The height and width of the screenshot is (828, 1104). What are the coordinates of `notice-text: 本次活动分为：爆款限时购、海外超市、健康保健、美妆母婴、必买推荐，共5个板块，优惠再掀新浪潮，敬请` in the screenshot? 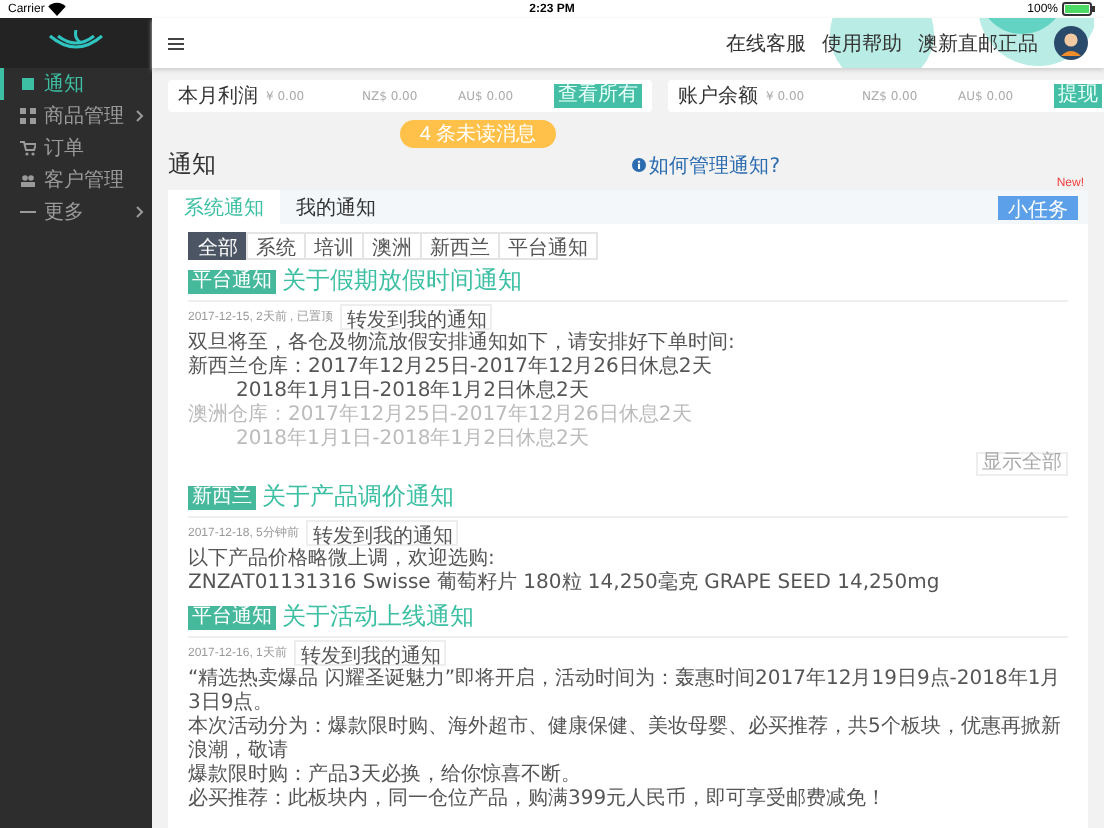 It's located at (625, 739).